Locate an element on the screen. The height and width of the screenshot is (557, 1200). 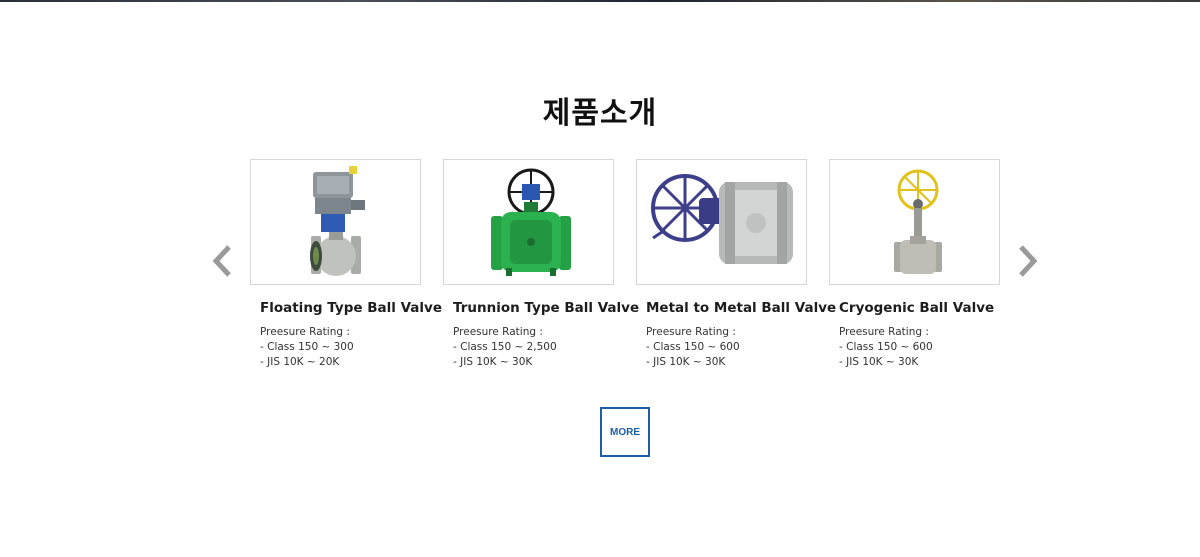
chevron-right-icon is located at coordinates (1028, 261).